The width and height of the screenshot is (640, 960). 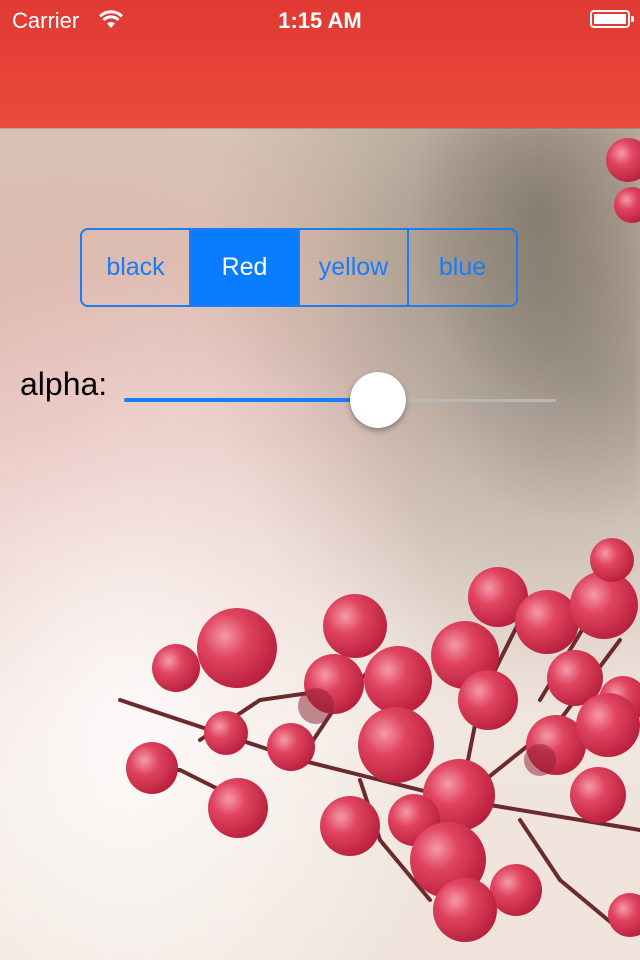 What do you see at coordinates (245, 267) in the screenshot?
I see `segment-red: Red` at bounding box center [245, 267].